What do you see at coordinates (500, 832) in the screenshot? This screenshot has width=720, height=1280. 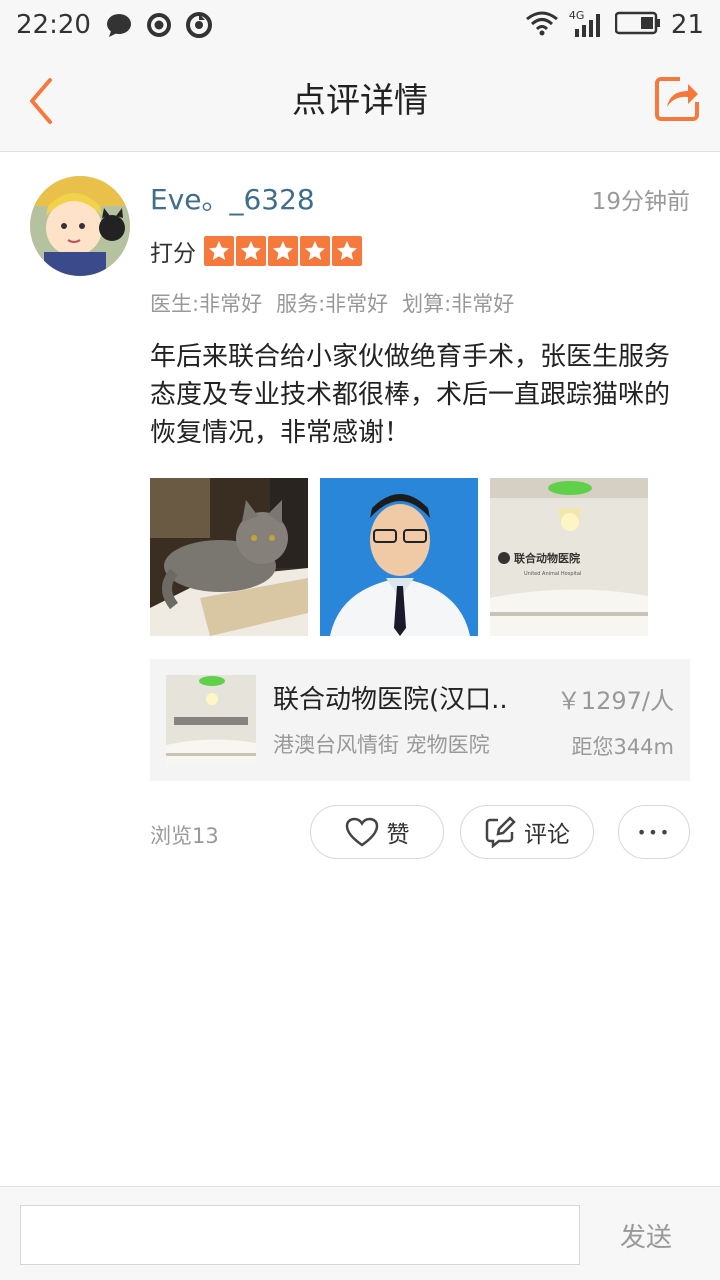 I see `edit-comment-icon` at bounding box center [500, 832].